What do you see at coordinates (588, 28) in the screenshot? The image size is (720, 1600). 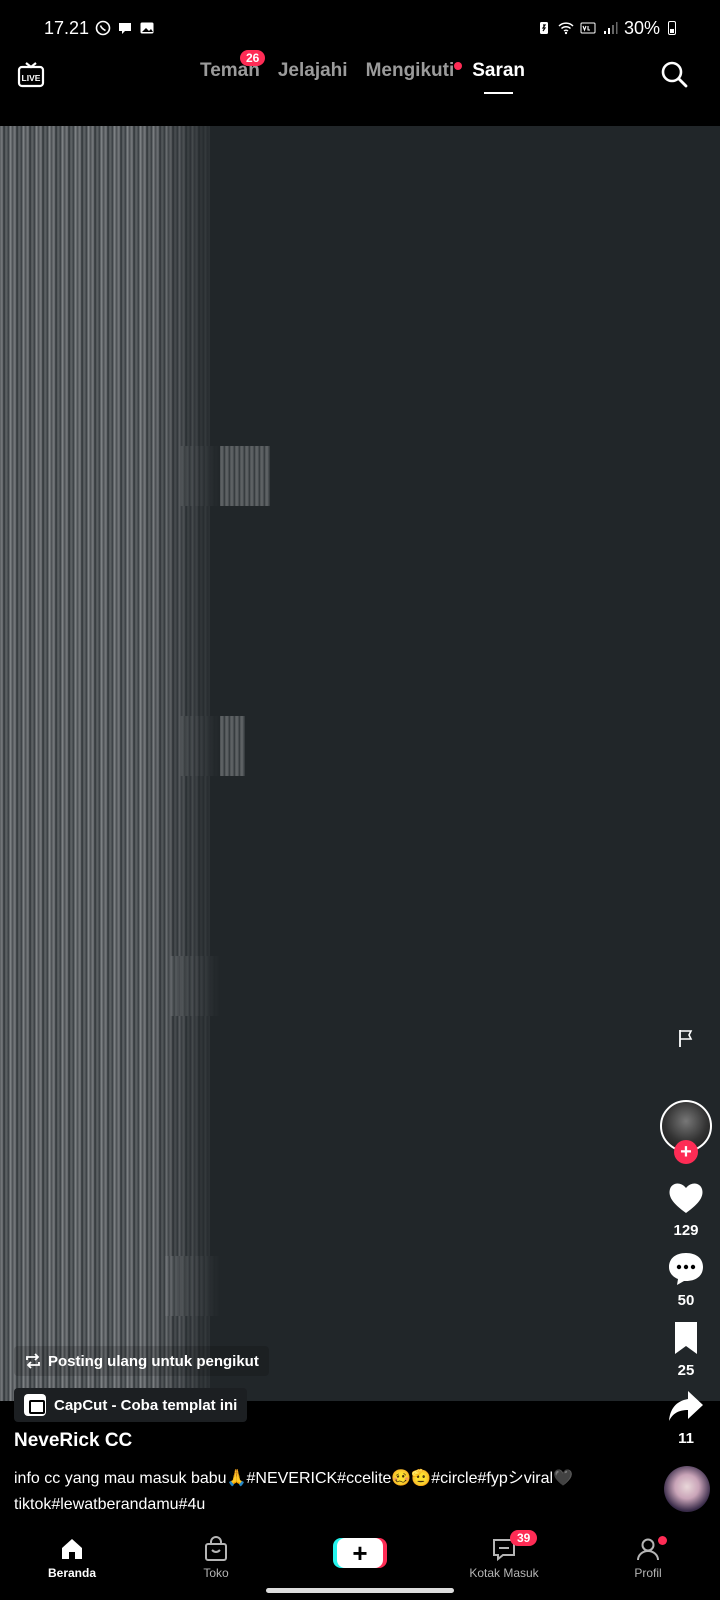 I see `volte-icon` at bounding box center [588, 28].